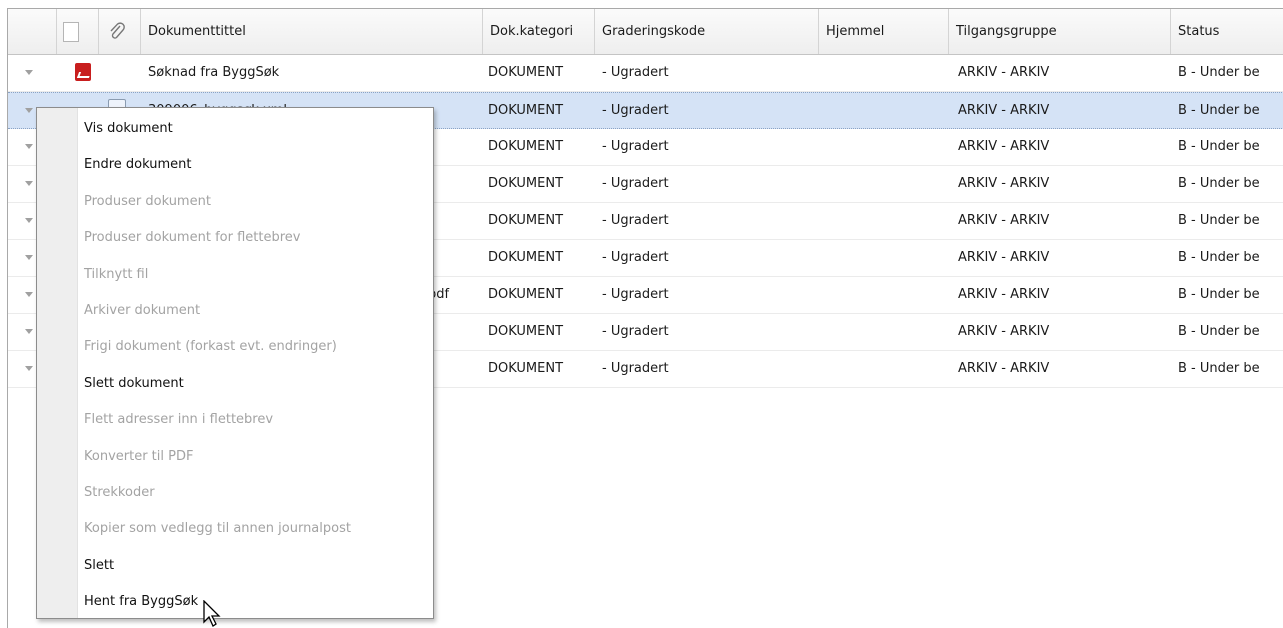  What do you see at coordinates (147, 201) in the screenshot?
I see `menu-item: Produser dokument` at bounding box center [147, 201].